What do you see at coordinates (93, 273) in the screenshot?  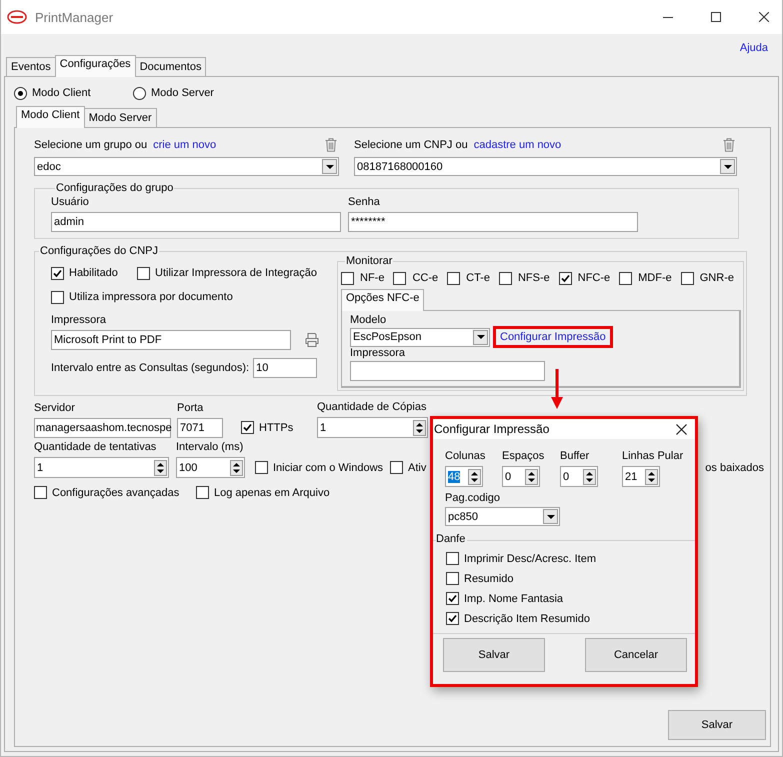 I see `checkbox-label: Habilitado` at bounding box center [93, 273].